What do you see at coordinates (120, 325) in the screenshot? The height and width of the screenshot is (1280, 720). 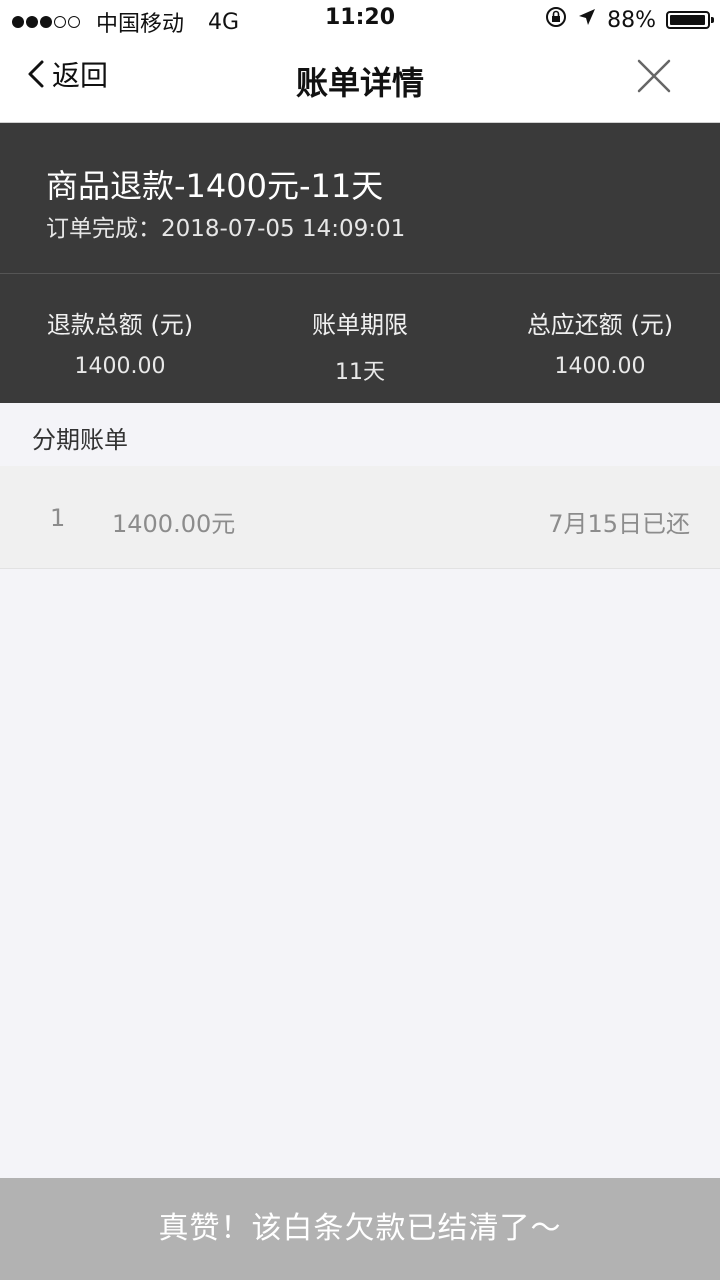 I see `stat-label: 退款总额 (元)` at bounding box center [120, 325].